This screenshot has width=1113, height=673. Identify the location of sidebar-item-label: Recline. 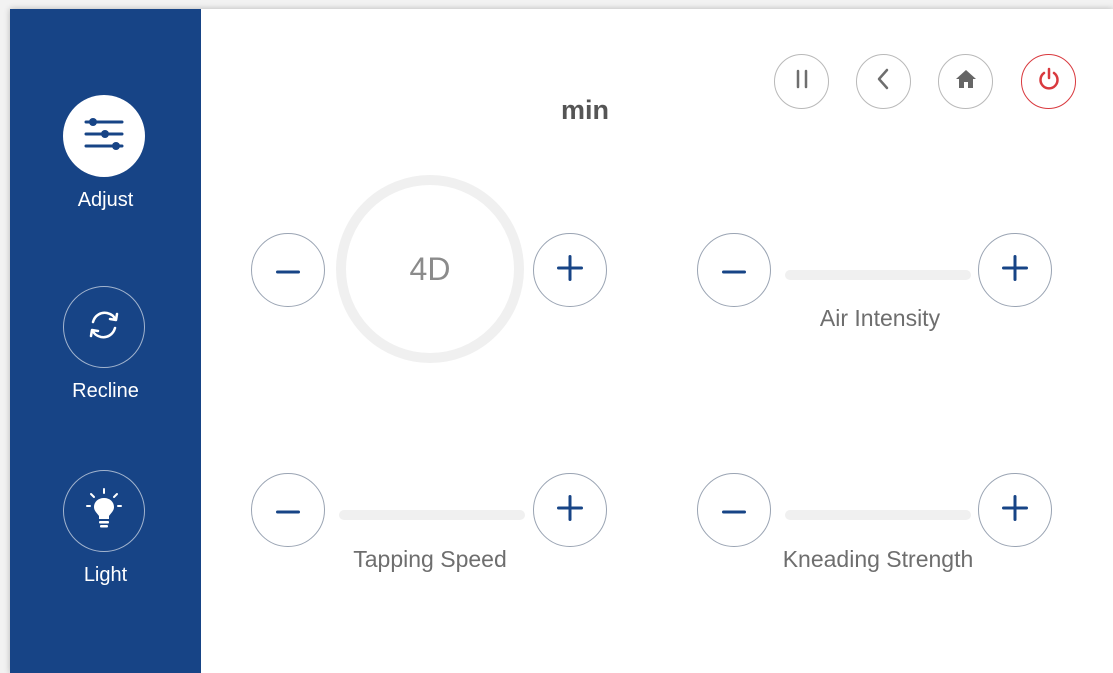
(105, 391).